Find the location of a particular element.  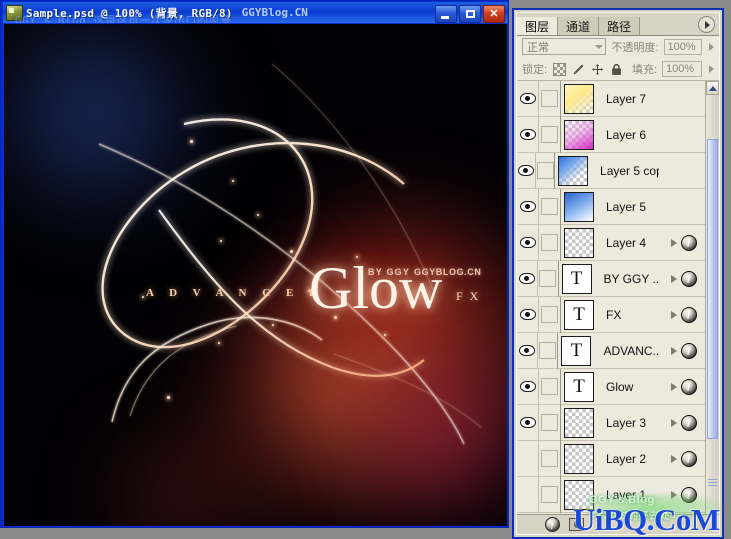

layer-name: Layer 7 is located at coordinates (628, 99).